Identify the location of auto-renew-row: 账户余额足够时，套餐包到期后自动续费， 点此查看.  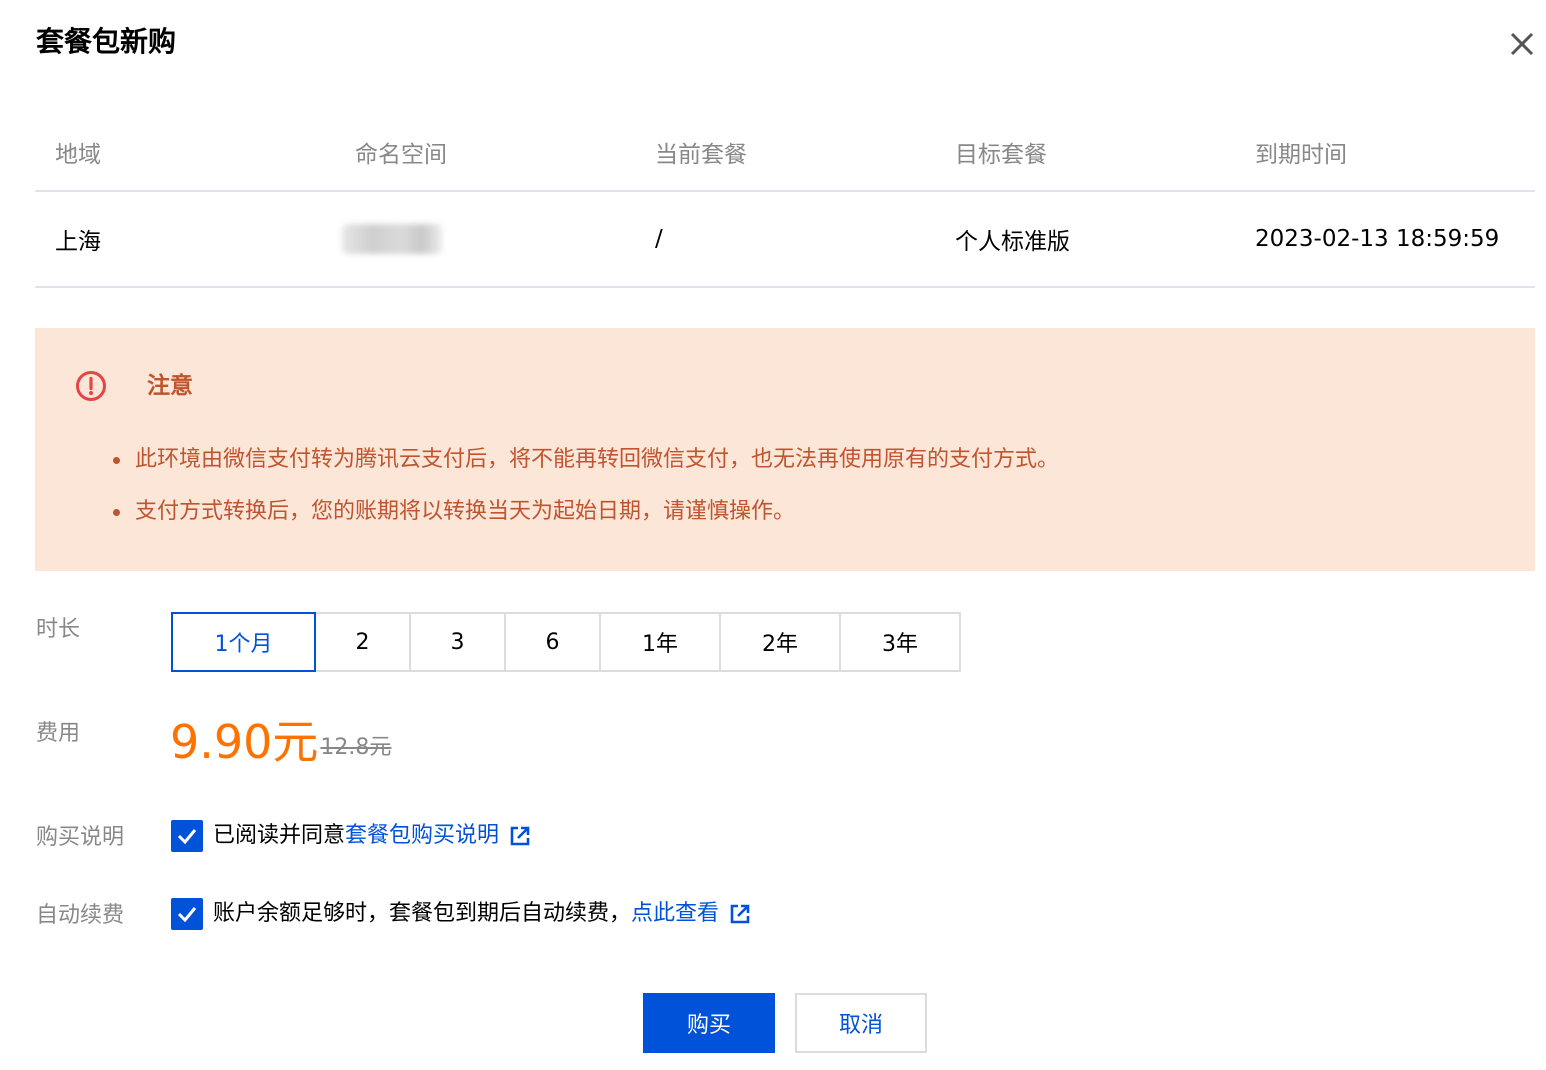
(461, 914).